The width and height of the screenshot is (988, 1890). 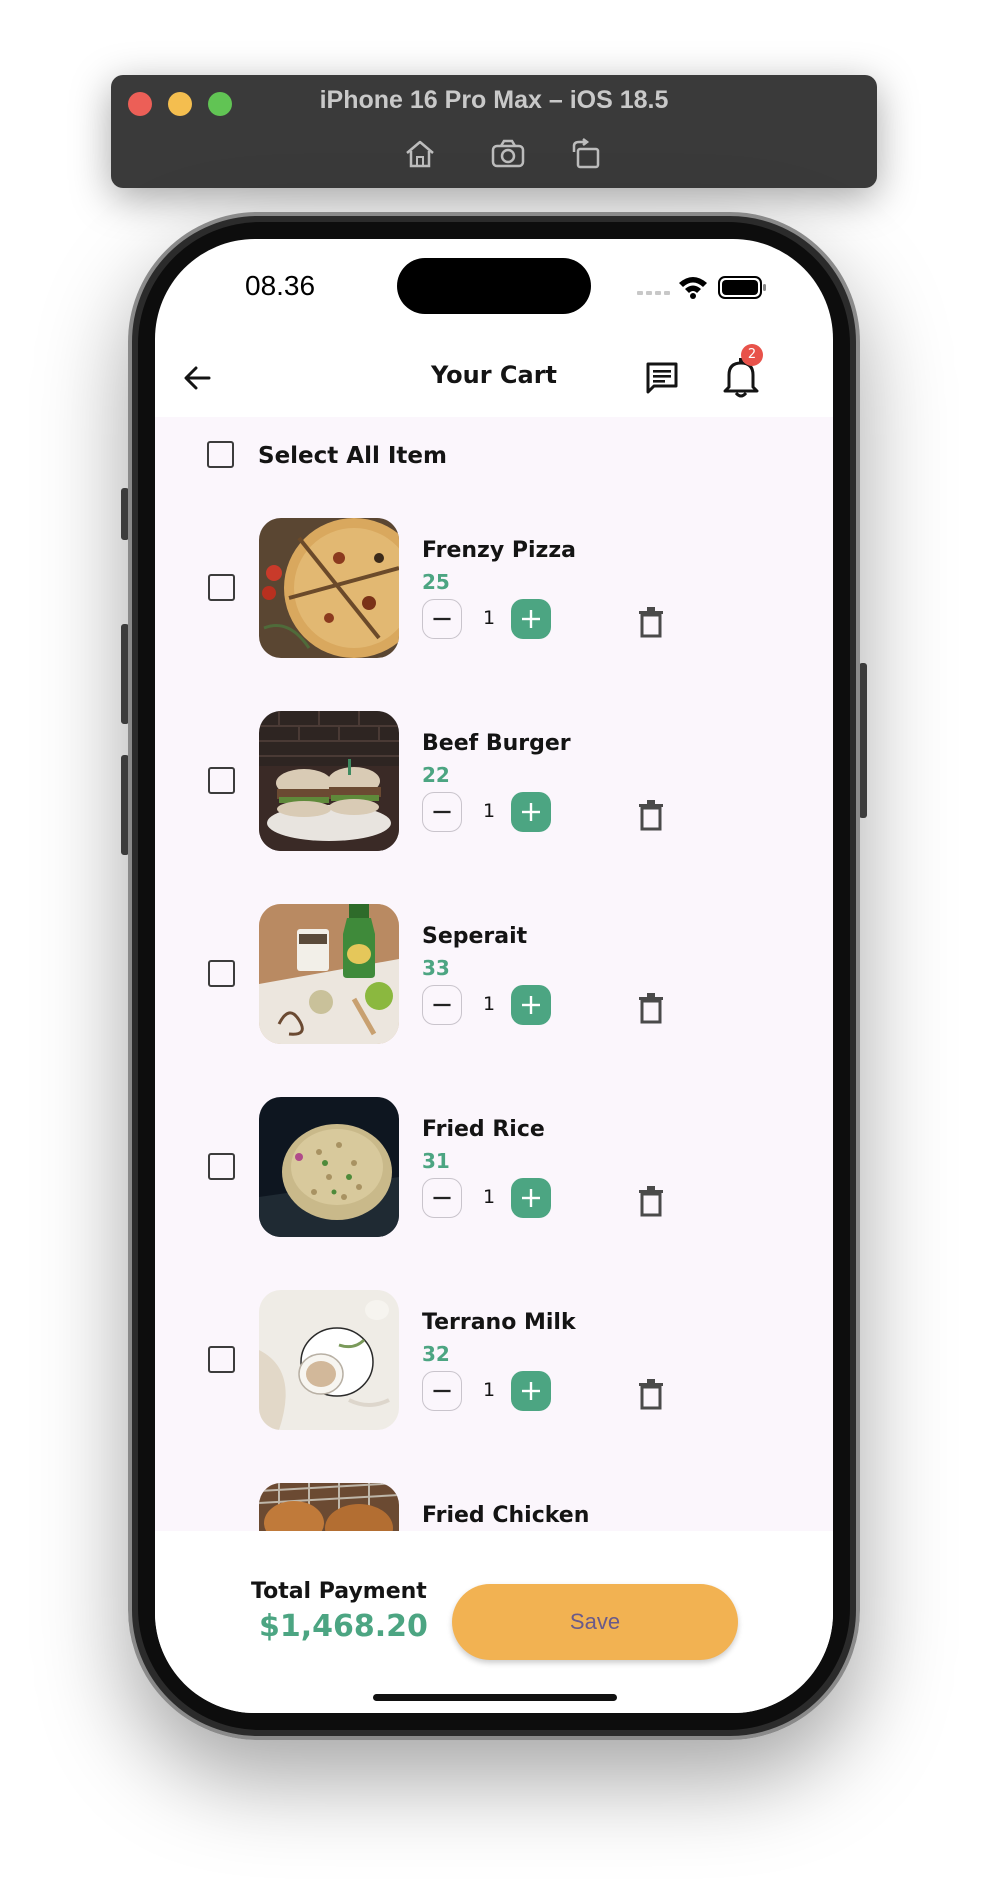 I want to click on rotate-icon, so click(x=587, y=154).